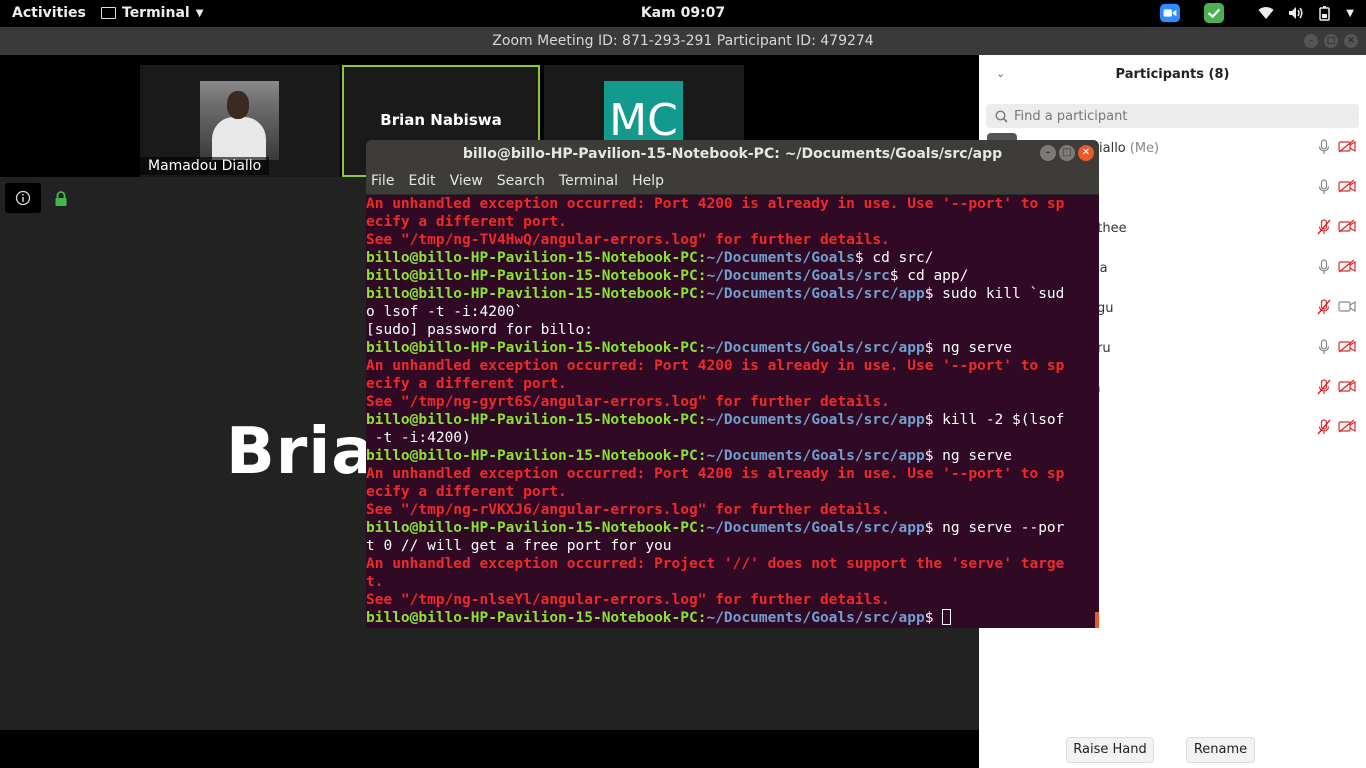 This screenshot has width=1366, height=768. Describe the element at coordinates (489, 749) in the screenshot. I see `meeting-controls-bar` at that location.